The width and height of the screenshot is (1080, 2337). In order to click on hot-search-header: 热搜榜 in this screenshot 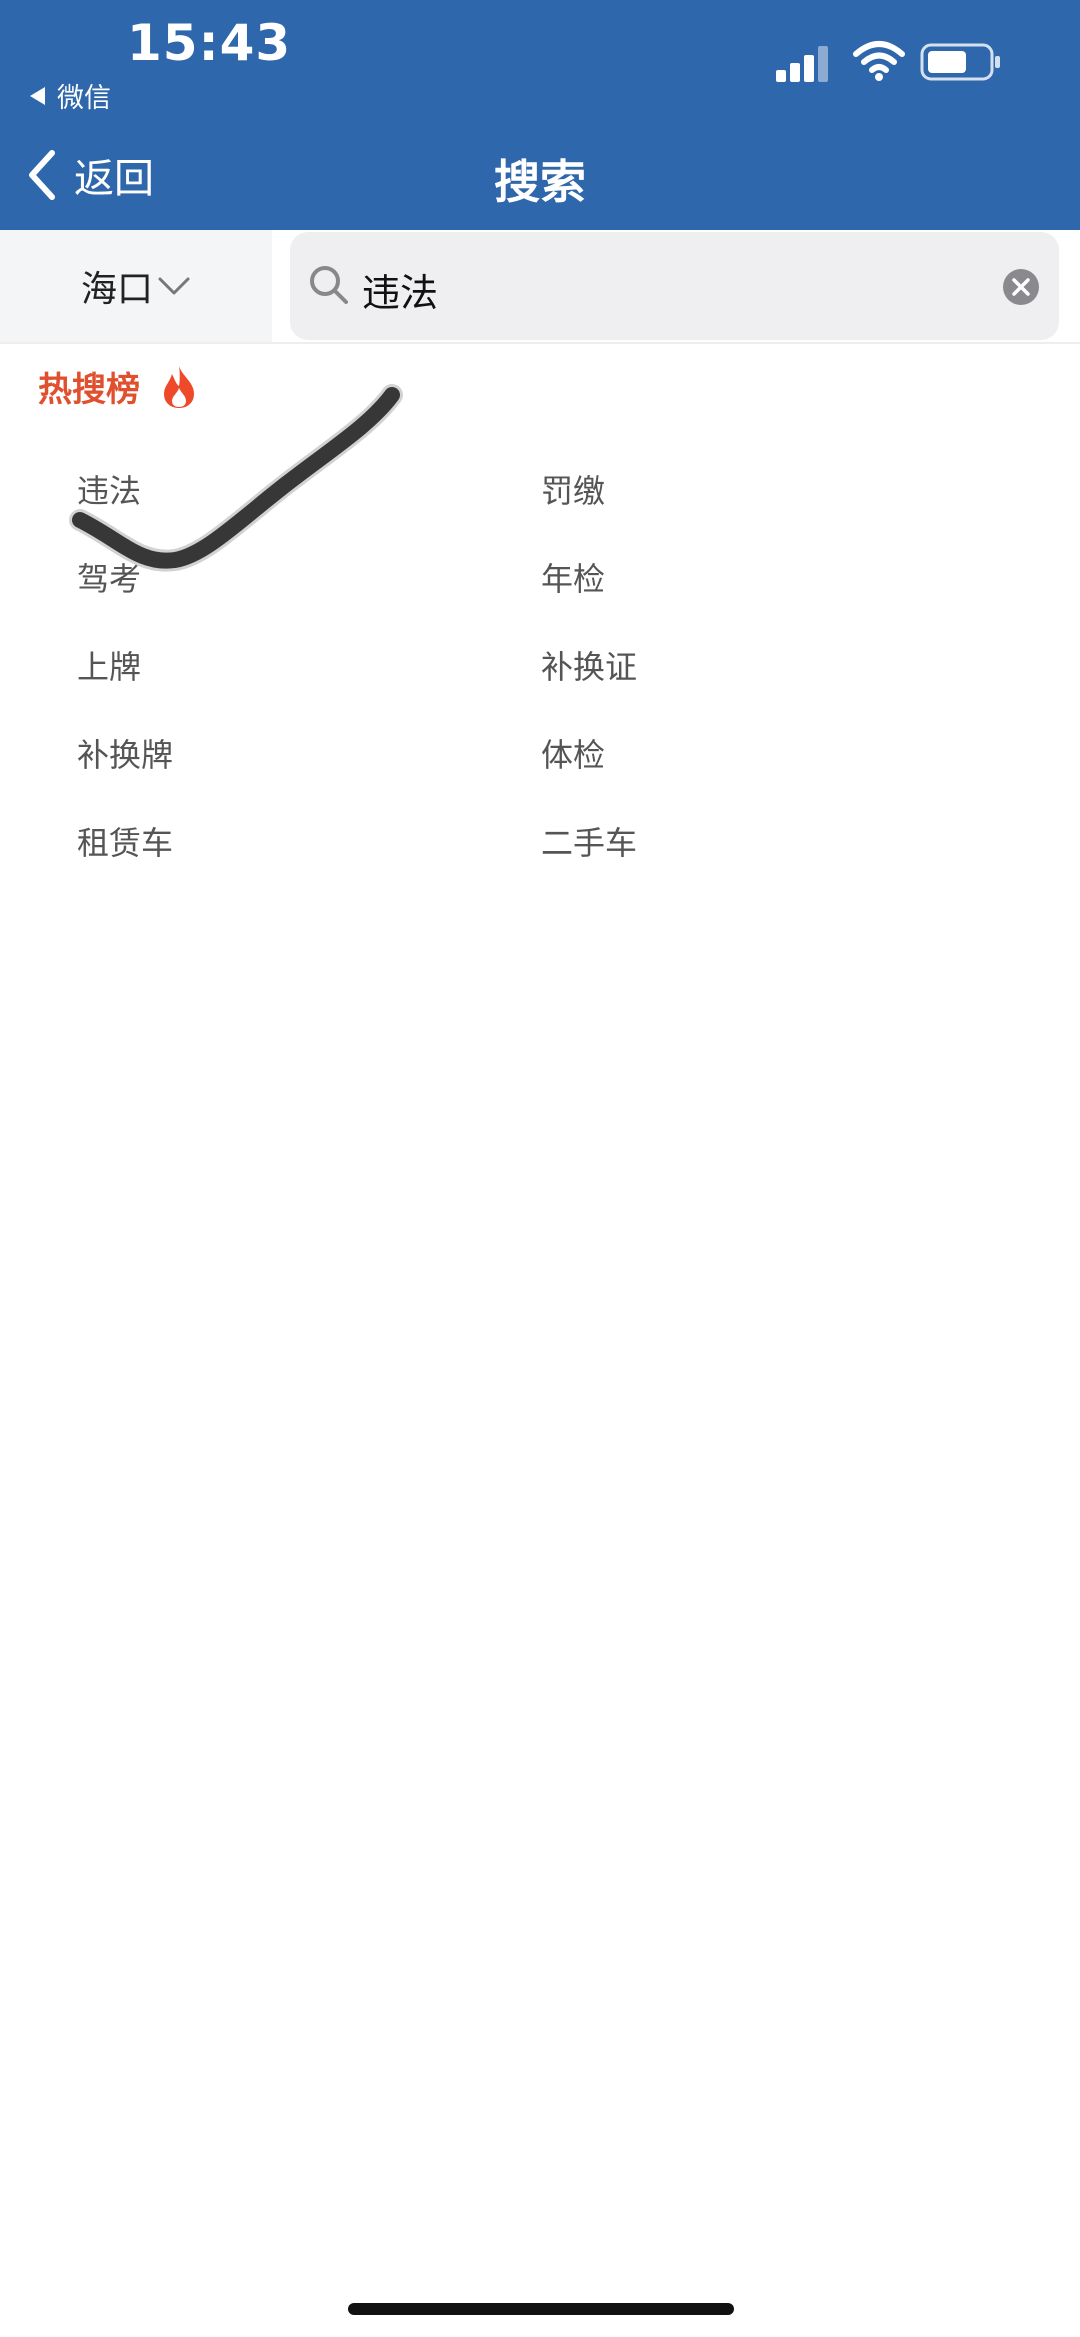, I will do `click(119, 386)`.